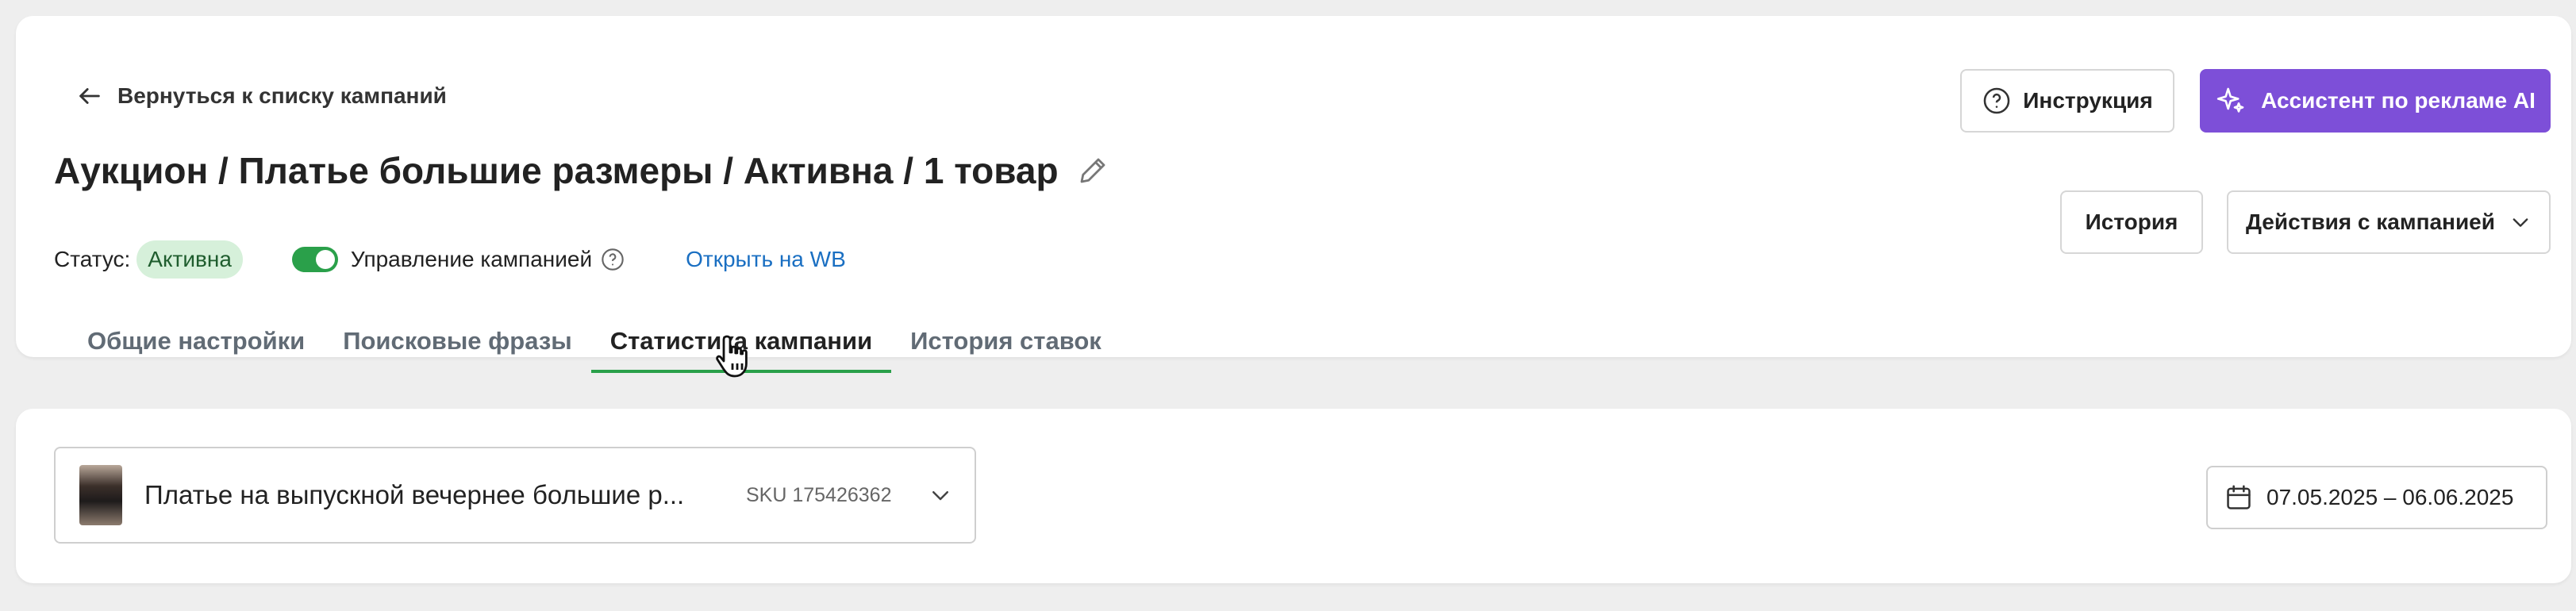 The width and height of the screenshot is (2576, 611). I want to click on ai-assistant-button: Ассистент по рекламе AI, so click(2375, 101).